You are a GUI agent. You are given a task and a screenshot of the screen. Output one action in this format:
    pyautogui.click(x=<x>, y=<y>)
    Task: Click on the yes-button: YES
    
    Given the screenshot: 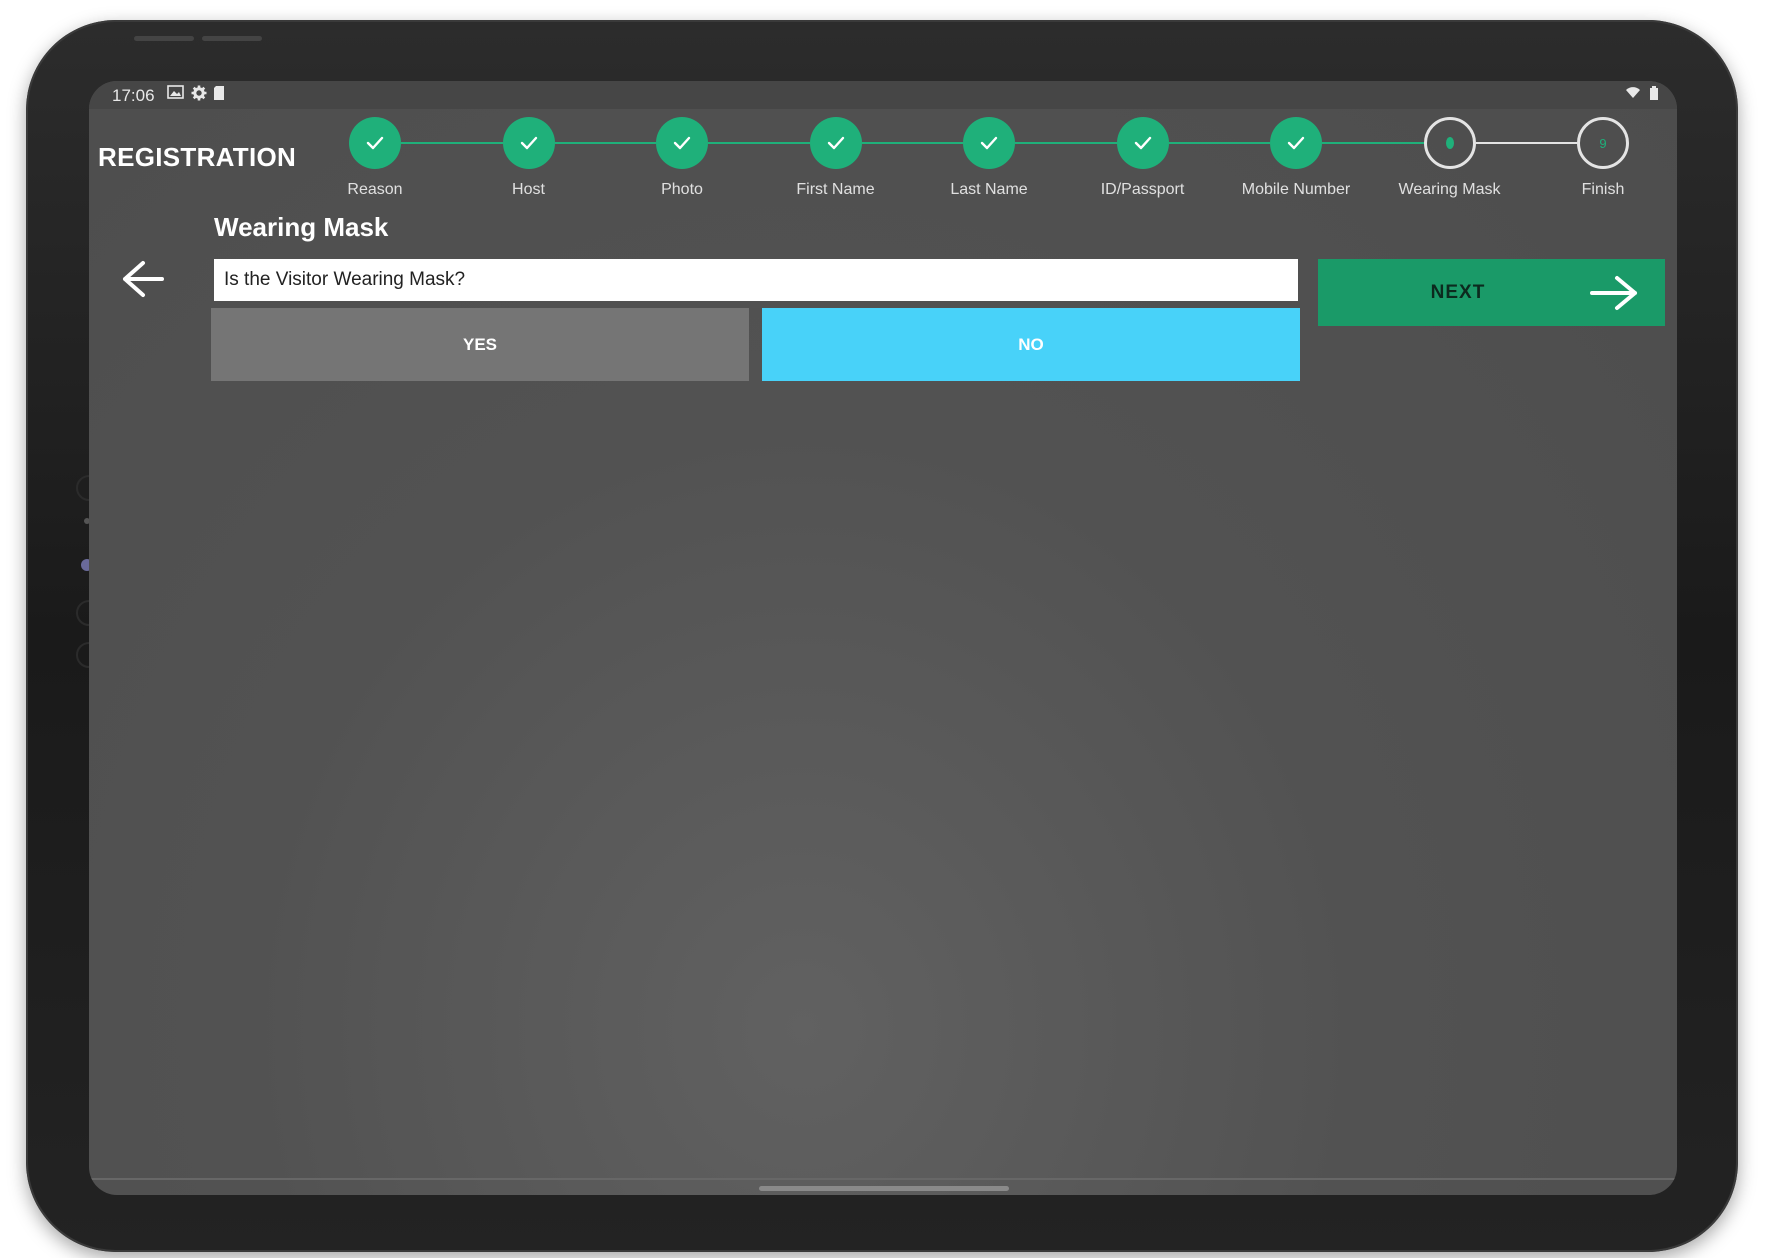 What is the action you would take?
    pyautogui.click(x=480, y=344)
    